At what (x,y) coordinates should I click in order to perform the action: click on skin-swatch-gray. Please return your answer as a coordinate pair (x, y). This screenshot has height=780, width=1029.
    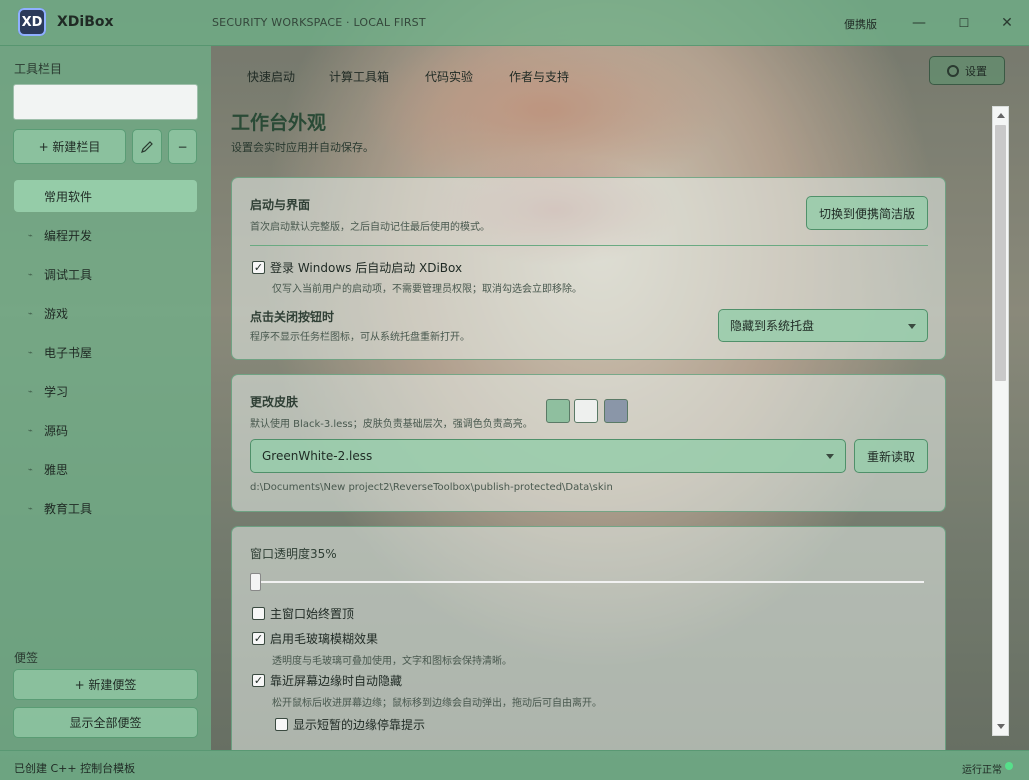
    Looking at the image, I should click on (616, 411).